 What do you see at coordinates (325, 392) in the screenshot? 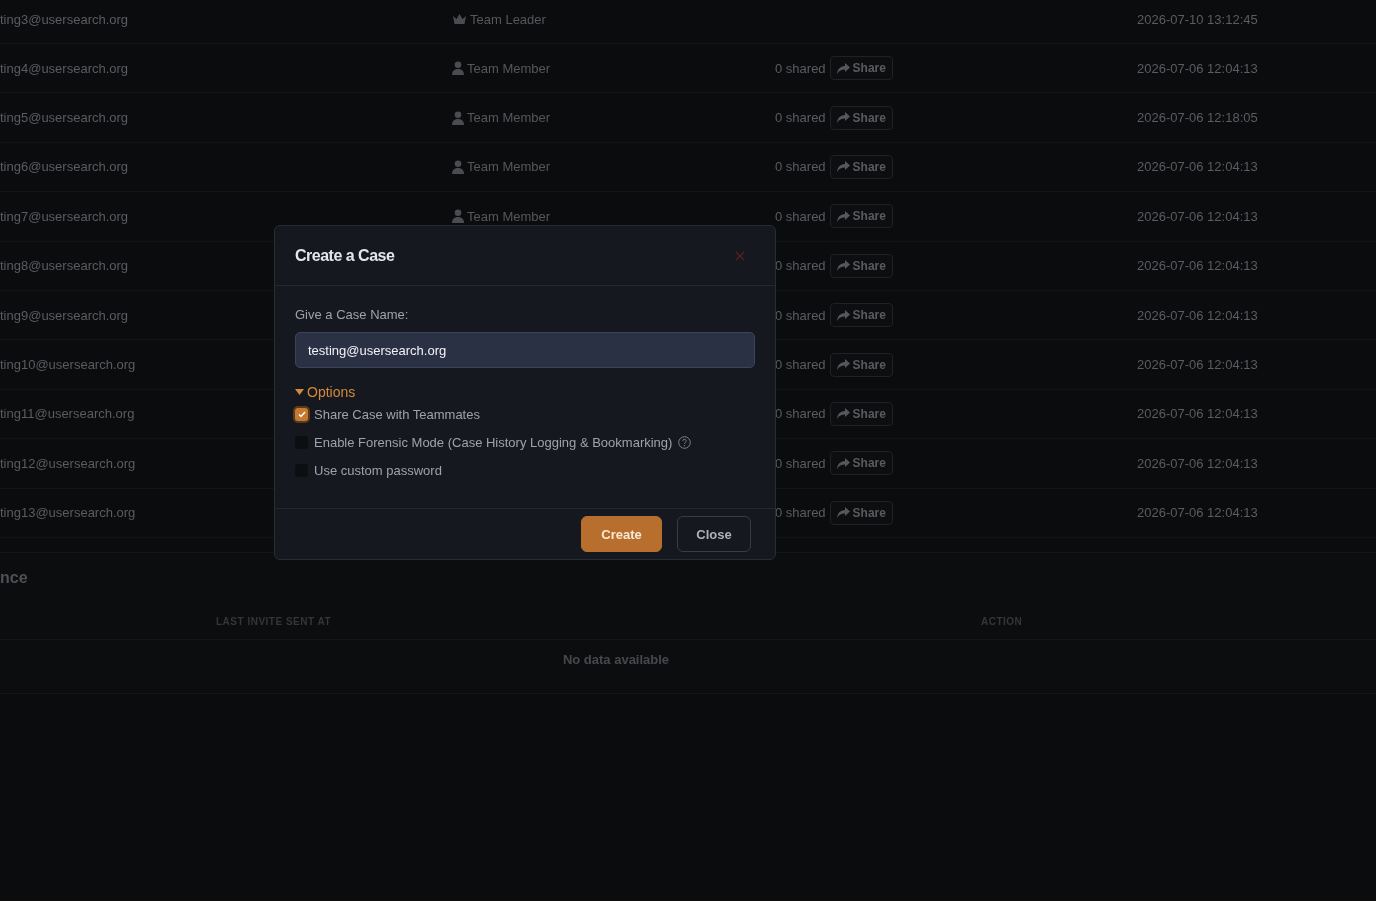
I see `options-toggle: Options` at bounding box center [325, 392].